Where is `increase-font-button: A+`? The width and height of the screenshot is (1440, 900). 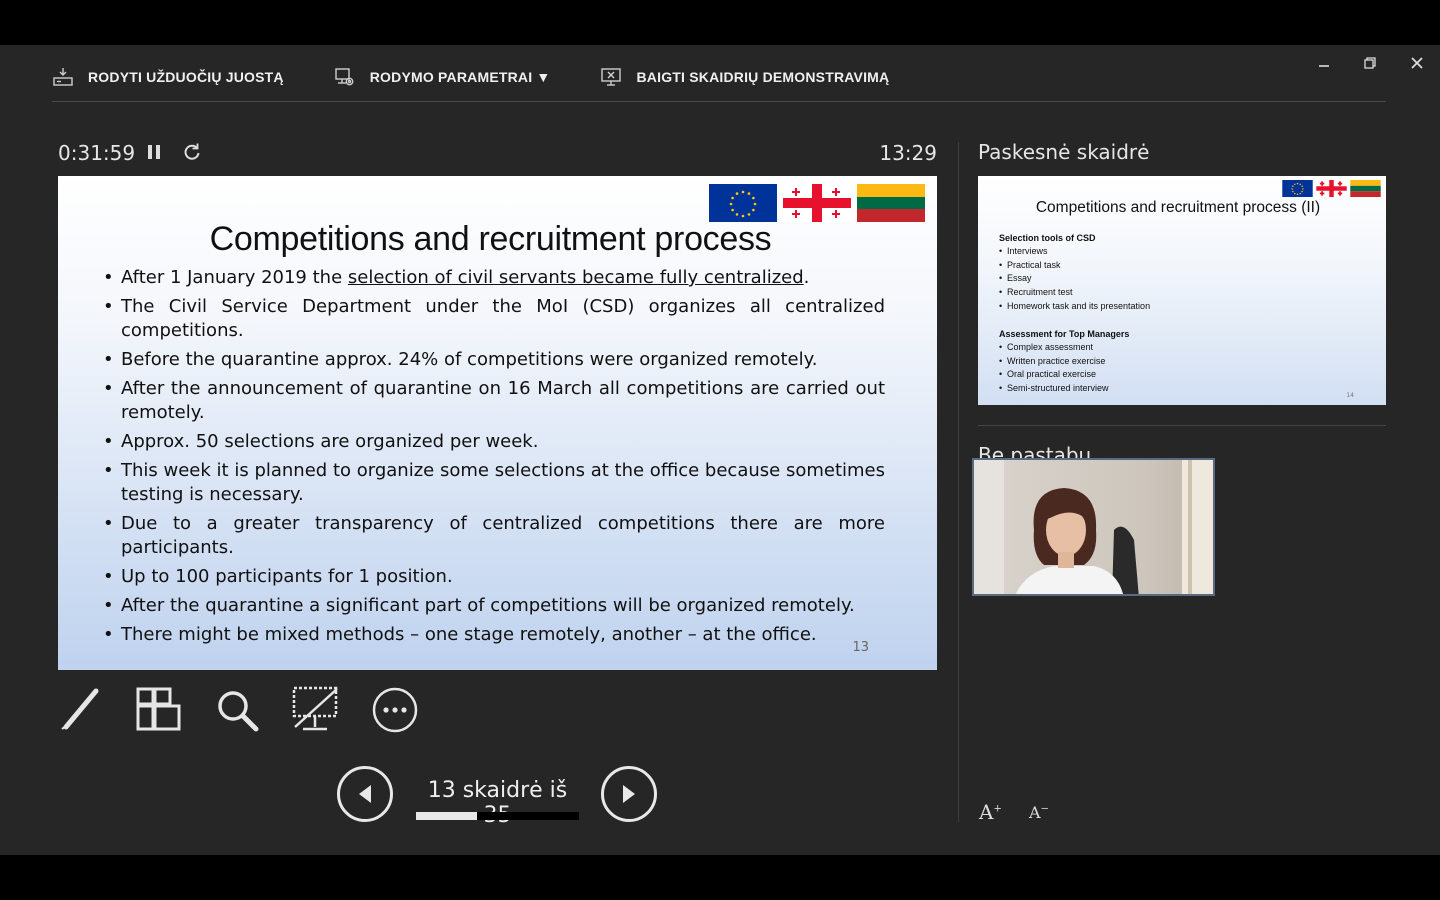
increase-font-button: A+ is located at coordinates (990, 812).